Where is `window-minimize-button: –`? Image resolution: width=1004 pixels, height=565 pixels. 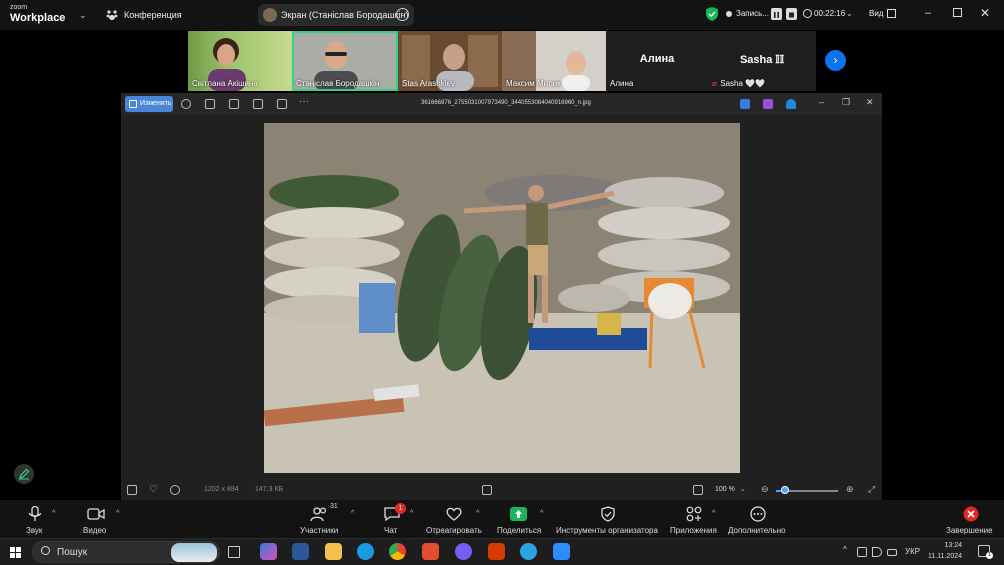 window-minimize-button: – is located at coordinates (928, 13).